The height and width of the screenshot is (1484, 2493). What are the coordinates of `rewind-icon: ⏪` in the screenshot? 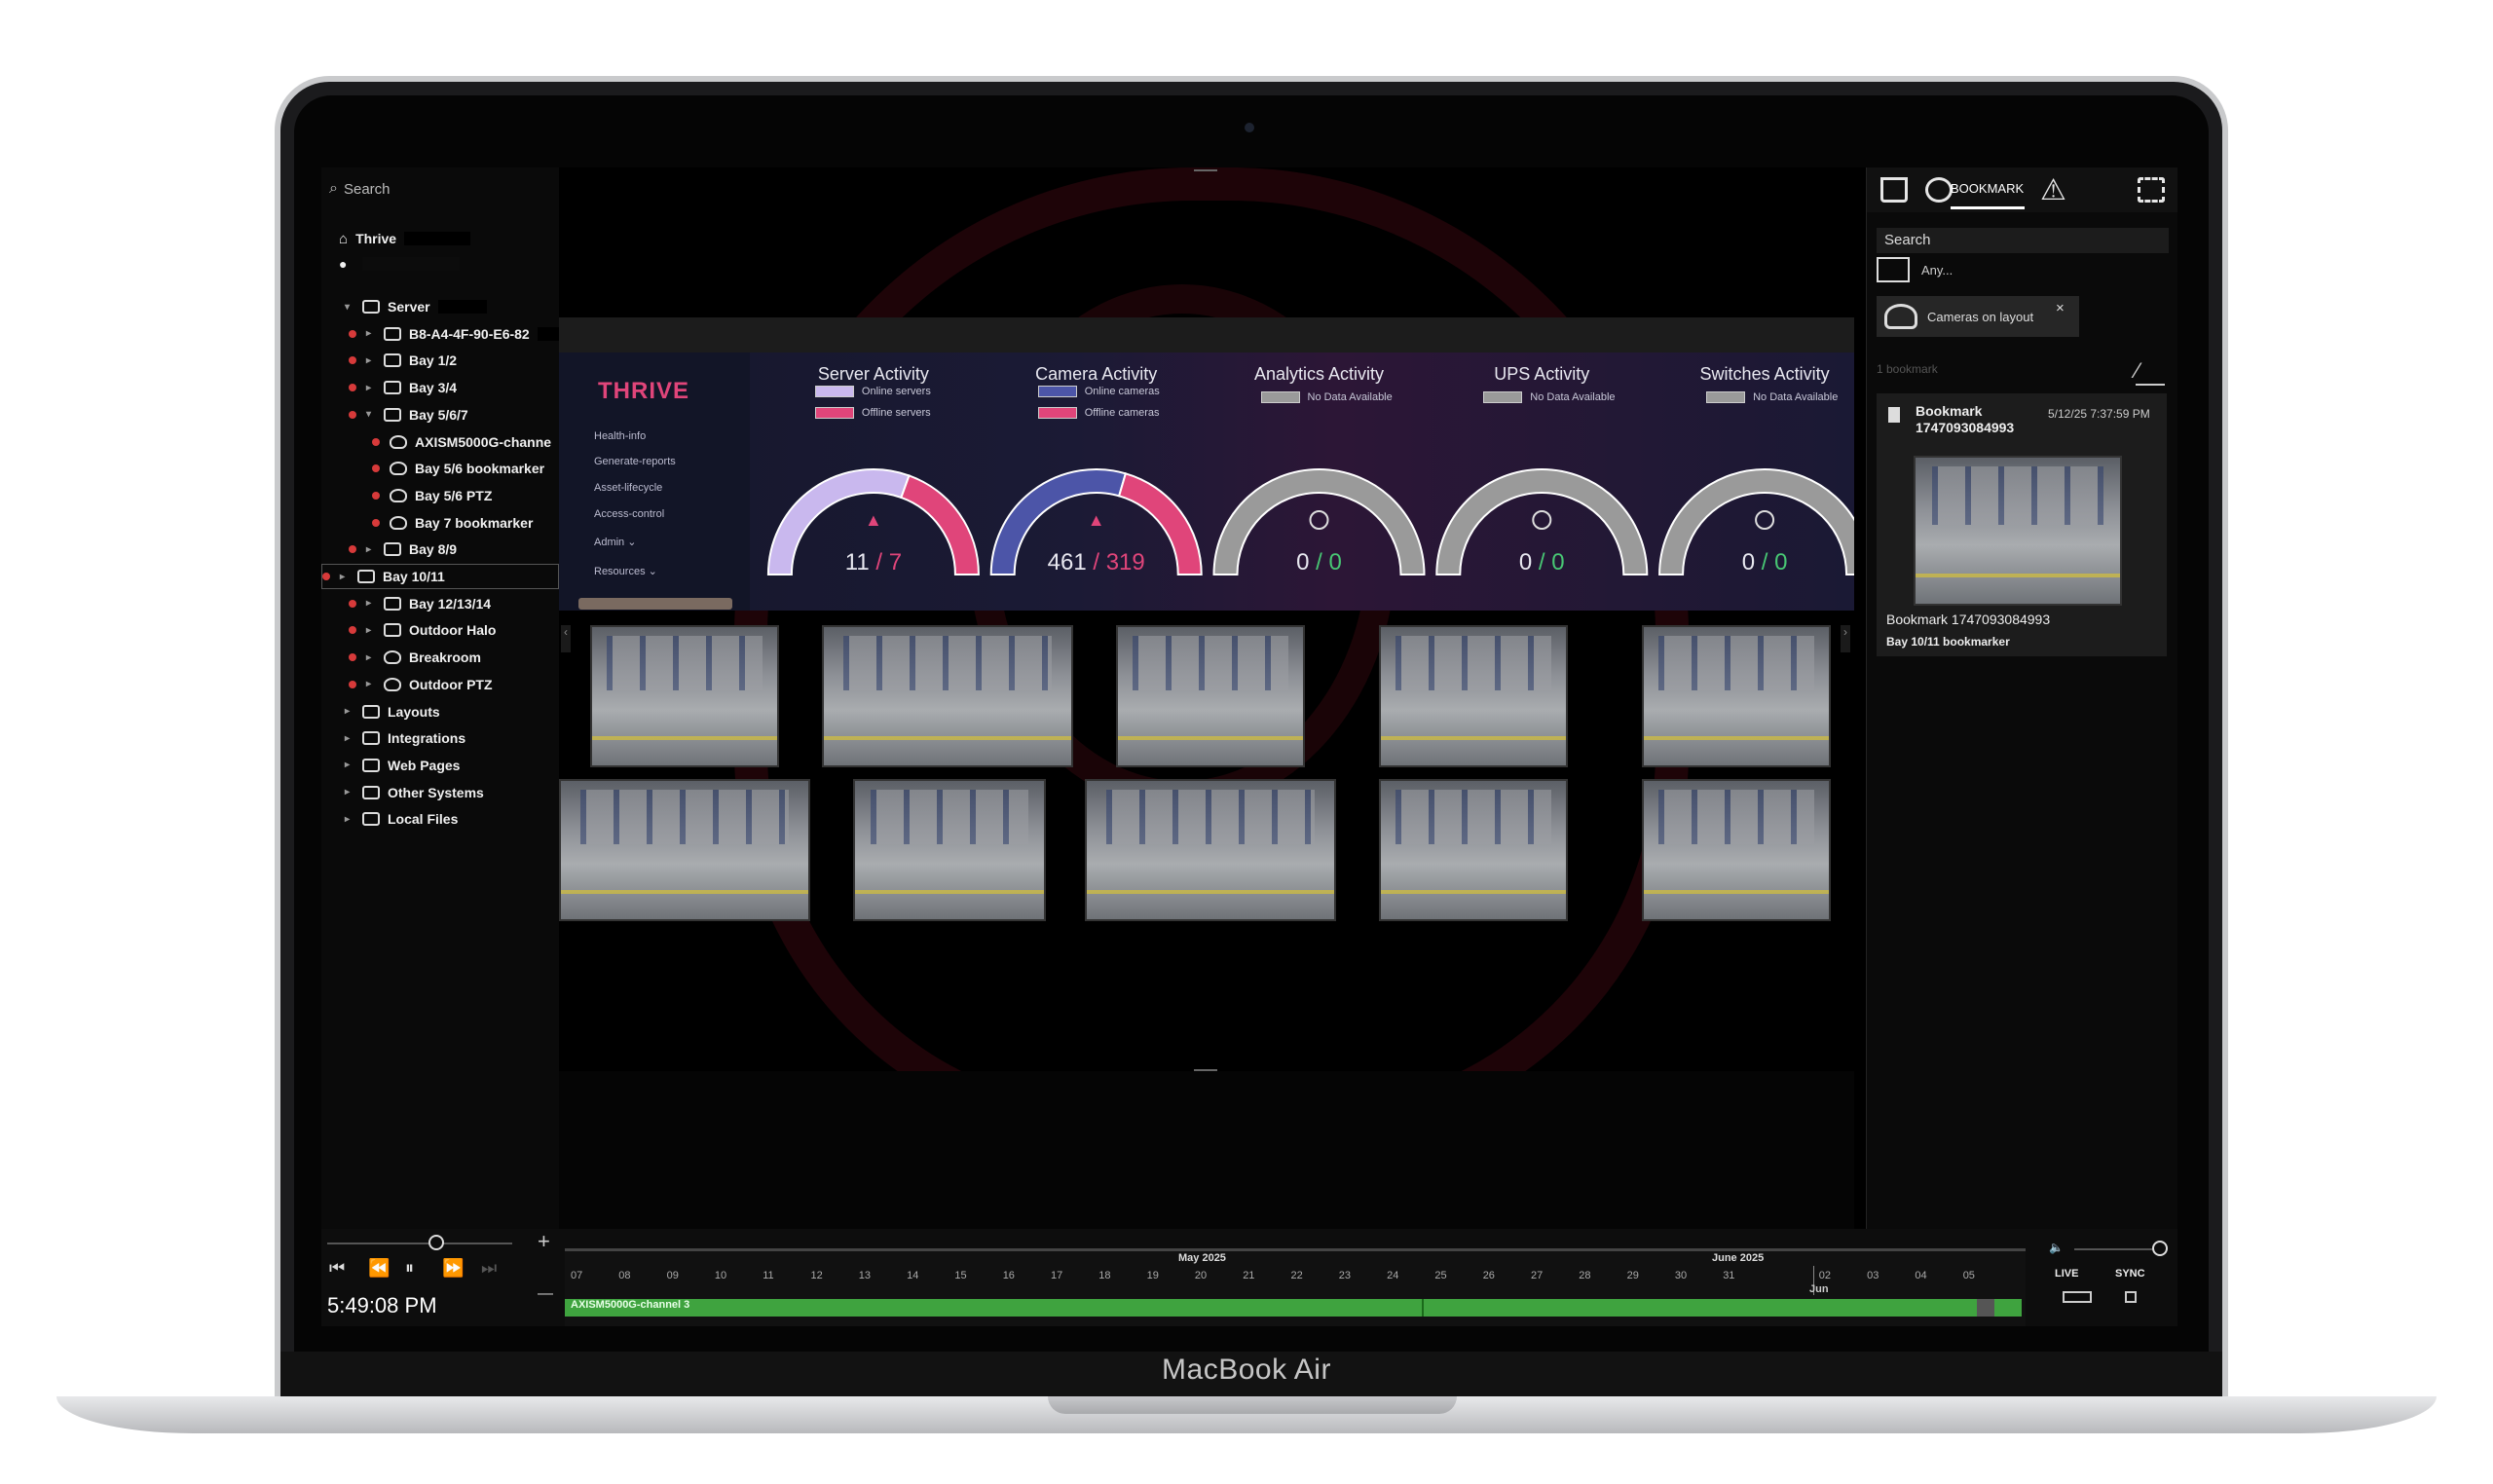 It's located at (379, 1268).